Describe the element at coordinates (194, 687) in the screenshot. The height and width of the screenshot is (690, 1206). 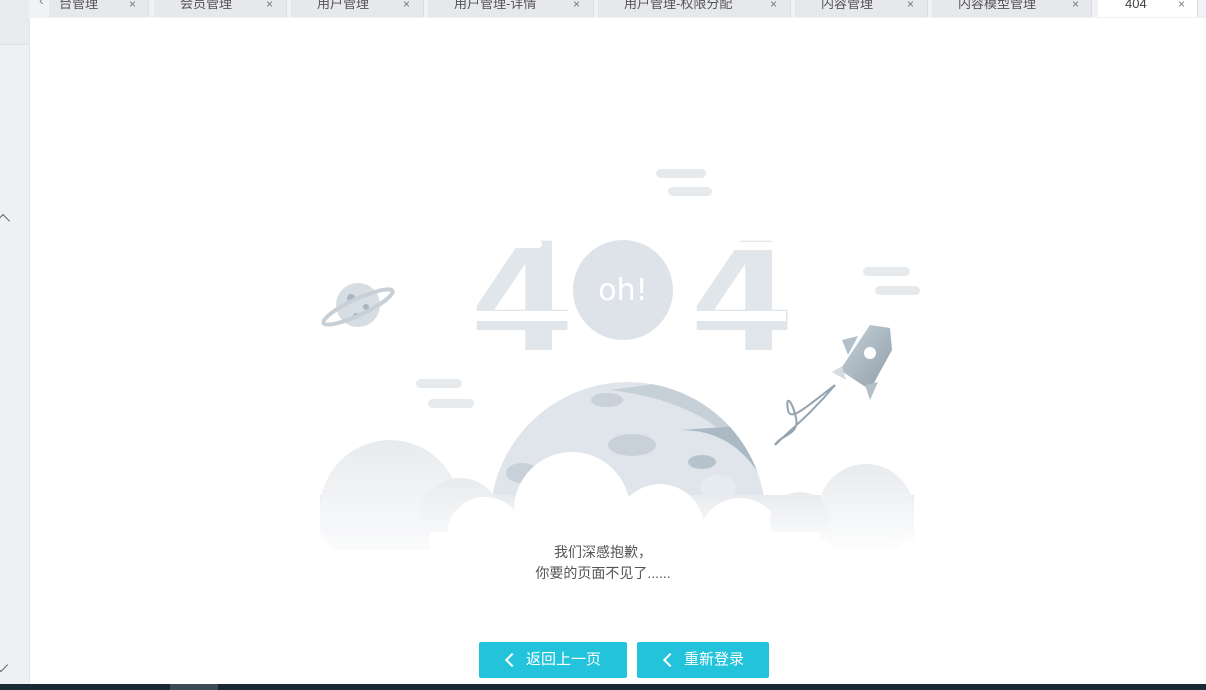
I see `taskbar-item` at that location.